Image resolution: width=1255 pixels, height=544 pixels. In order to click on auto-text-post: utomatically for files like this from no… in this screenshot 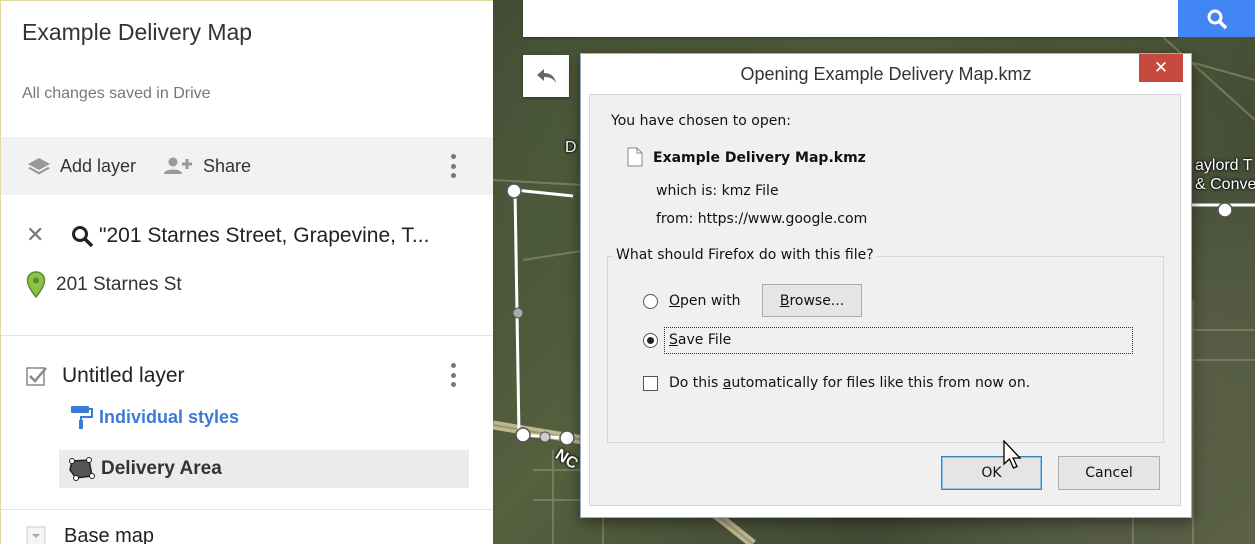, I will do `click(881, 383)`.